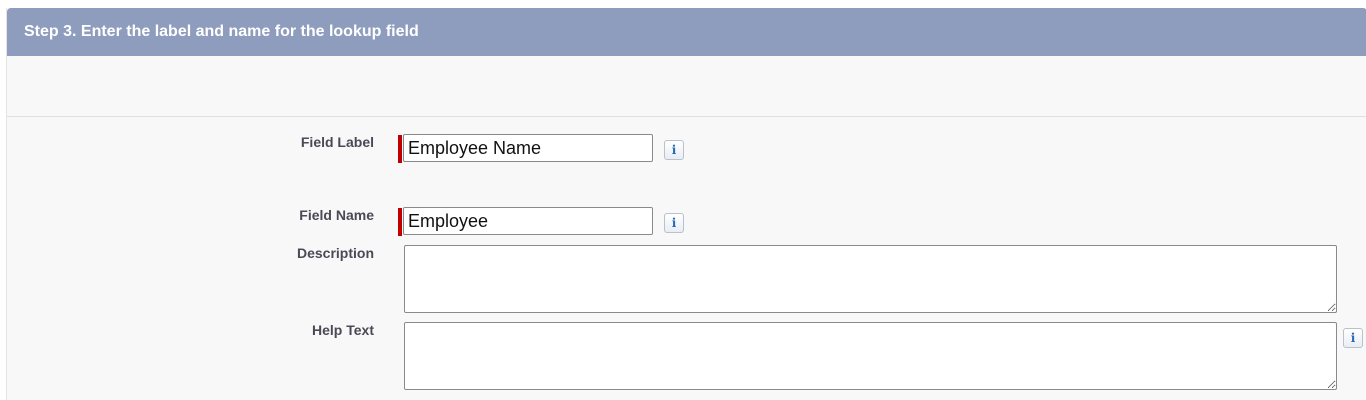 The width and height of the screenshot is (1366, 400). What do you see at coordinates (528, 148) in the screenshot?
I see `field-label-input` at bounding box center [528, 148].